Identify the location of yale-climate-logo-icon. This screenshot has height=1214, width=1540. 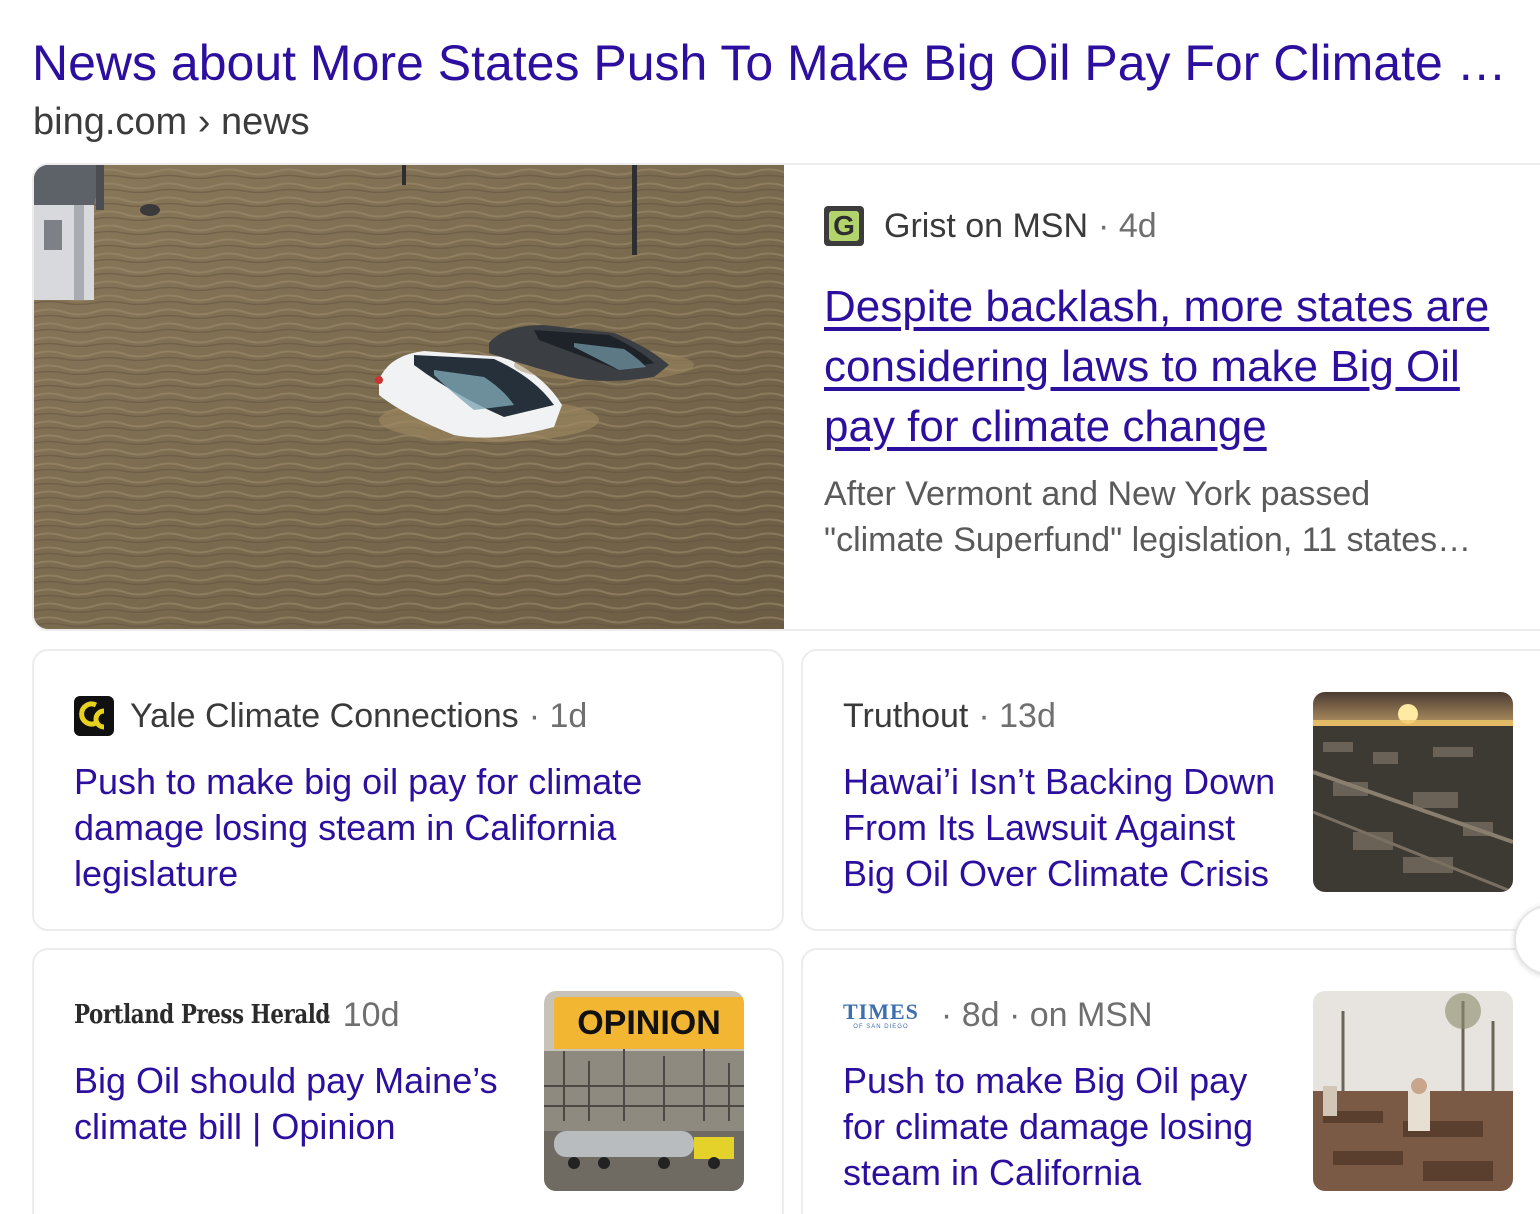
(94, 716).